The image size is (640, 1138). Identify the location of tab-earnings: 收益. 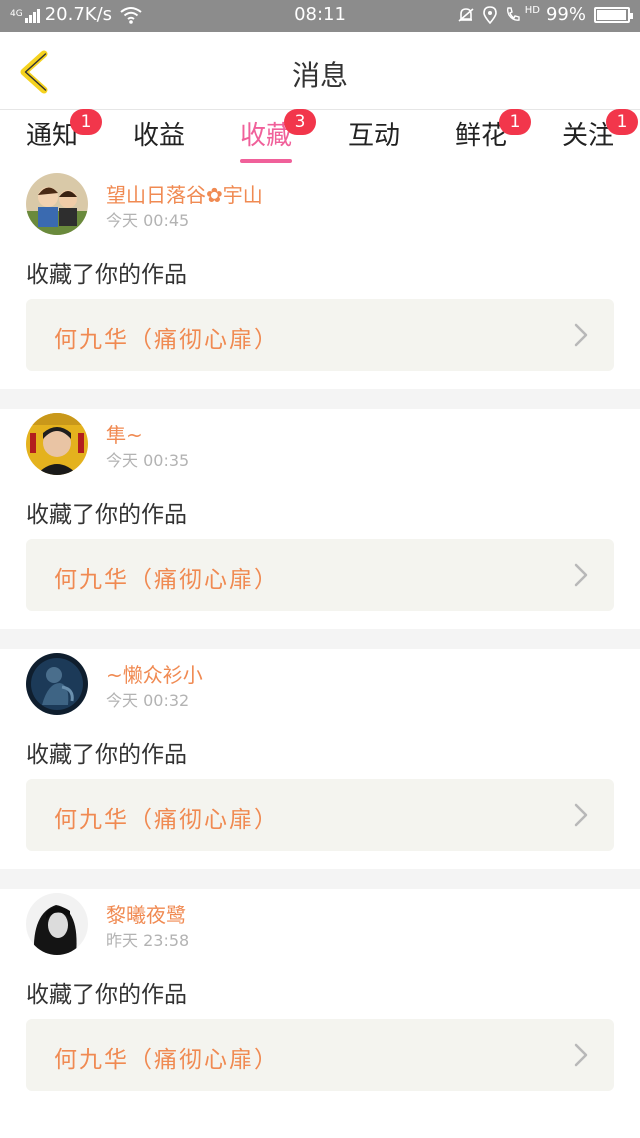
(159, 141).